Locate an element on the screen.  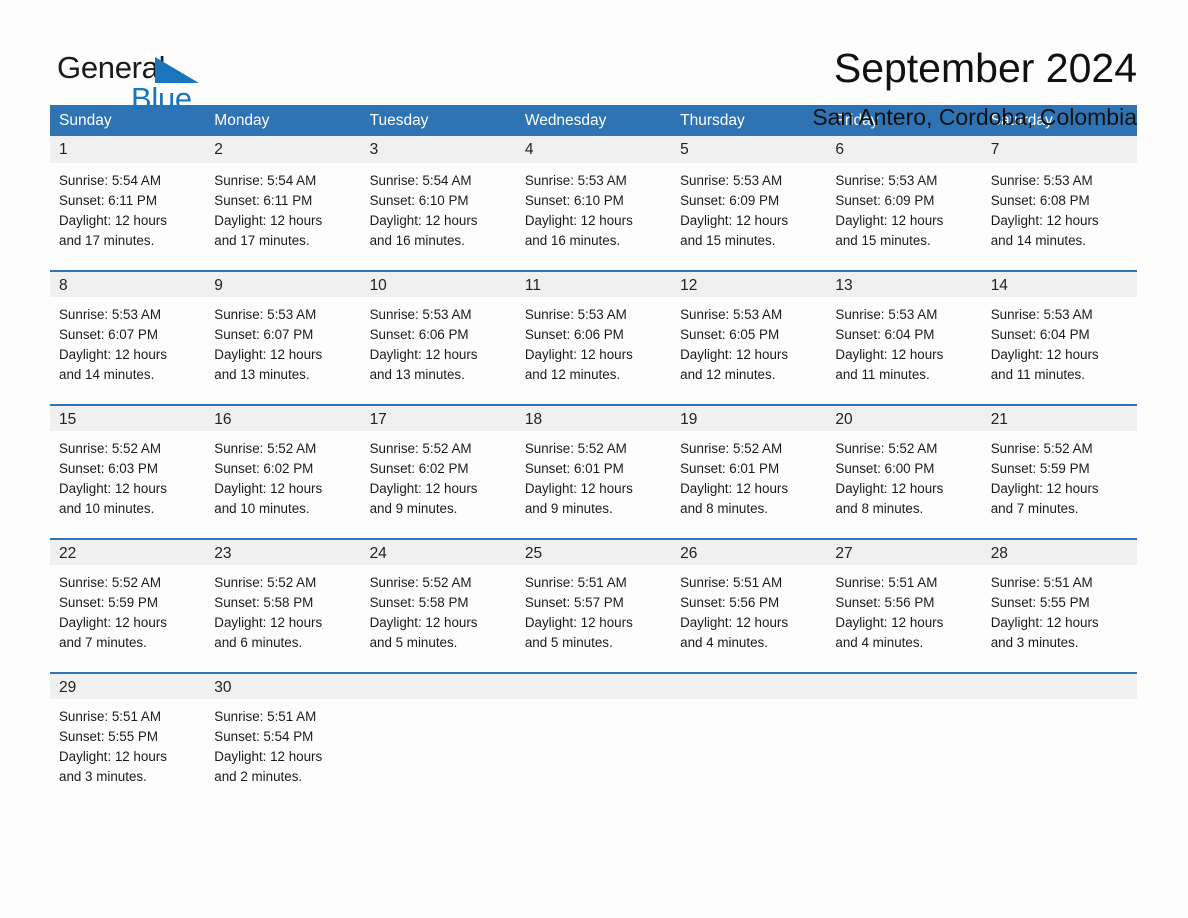
day-cell-empty is located at coordinates (1059, 752).